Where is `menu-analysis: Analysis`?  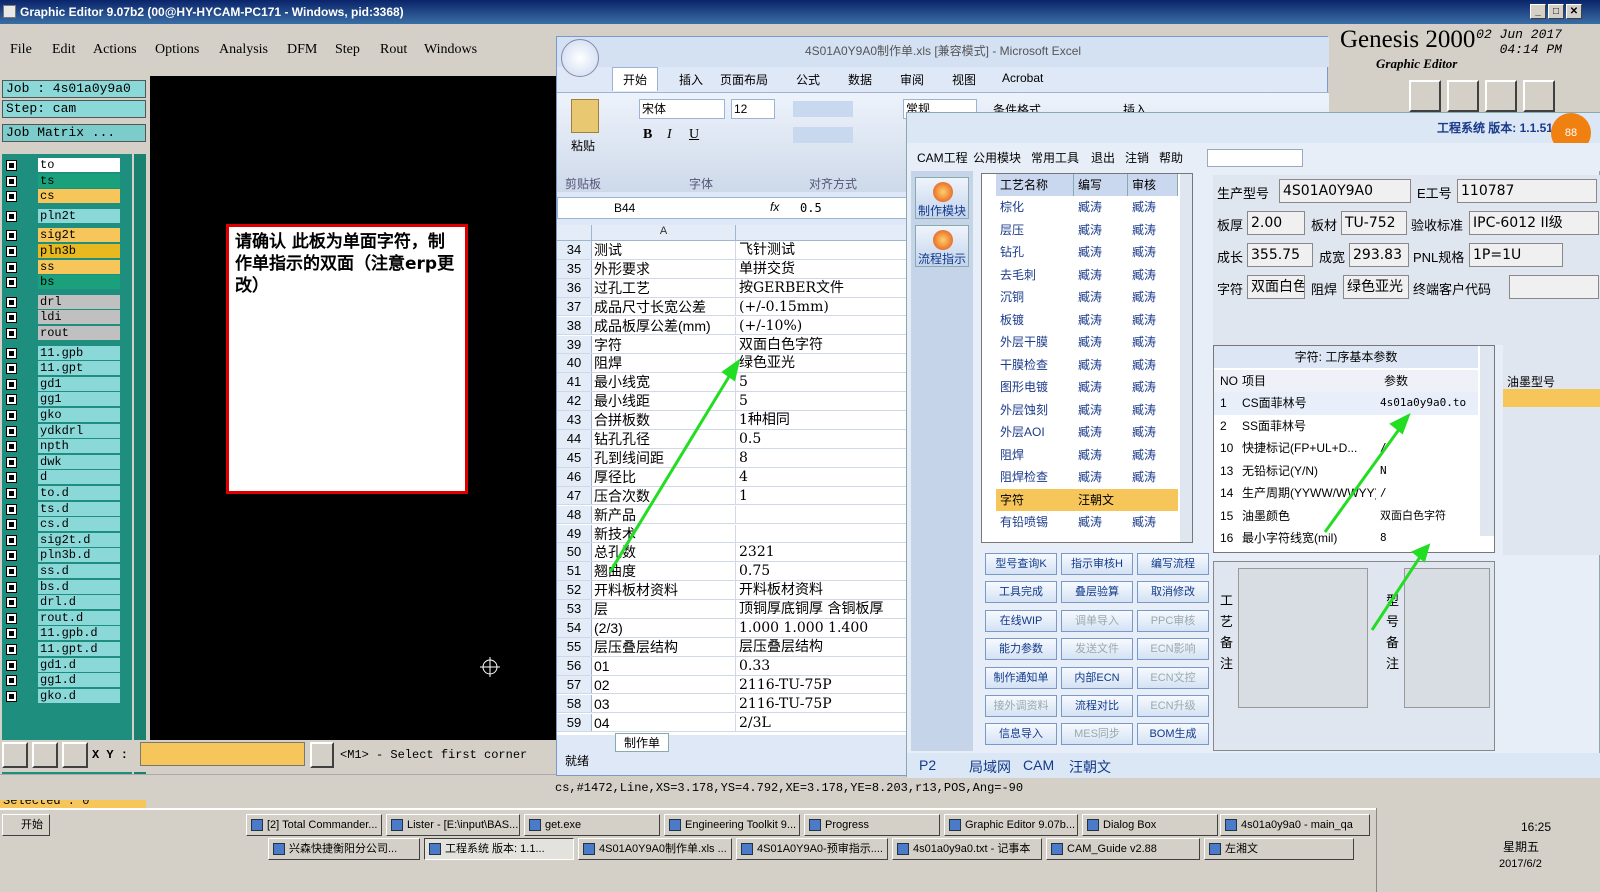 menu-analysis: Analysis is located at coordinates (243, 50).